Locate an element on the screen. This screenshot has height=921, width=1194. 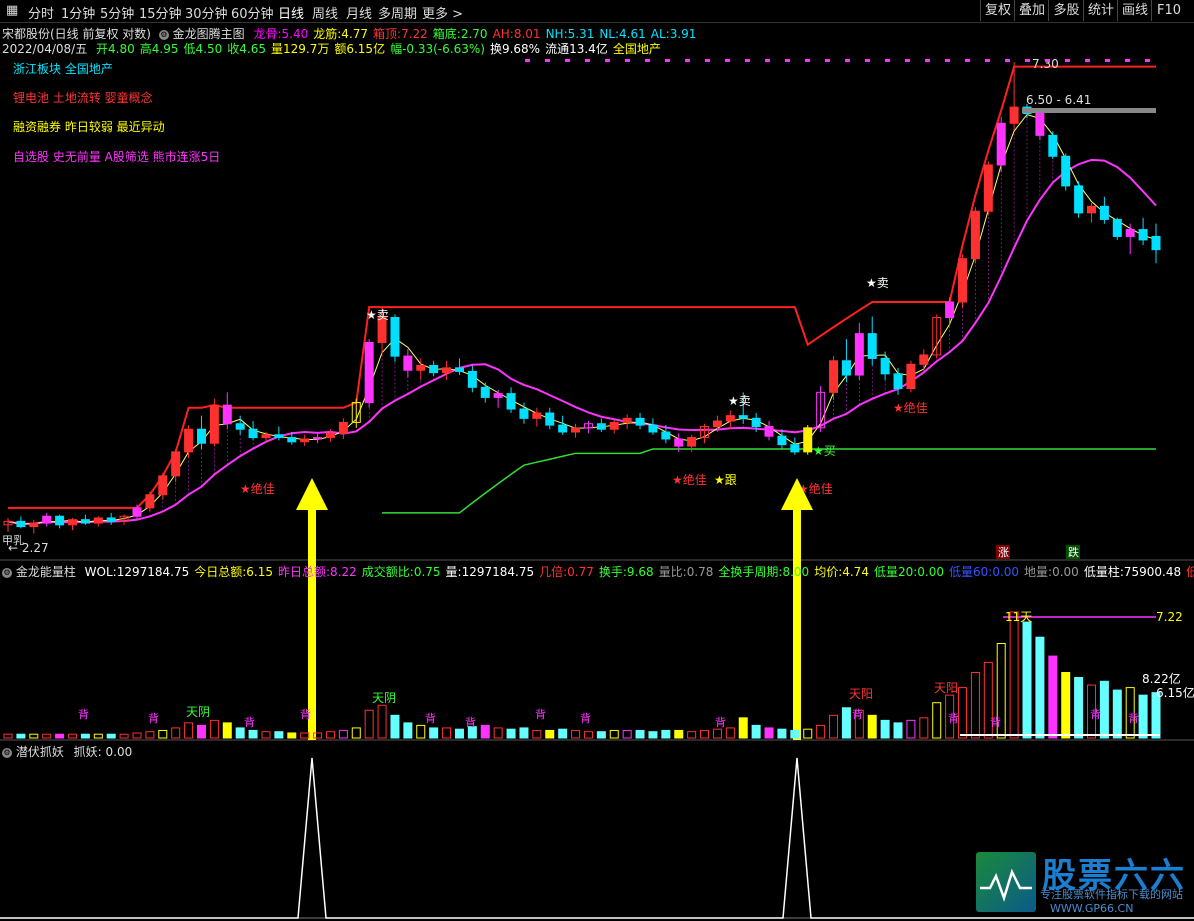
tianyin-label-2: 天阴 is located at coordinates (384, 698).